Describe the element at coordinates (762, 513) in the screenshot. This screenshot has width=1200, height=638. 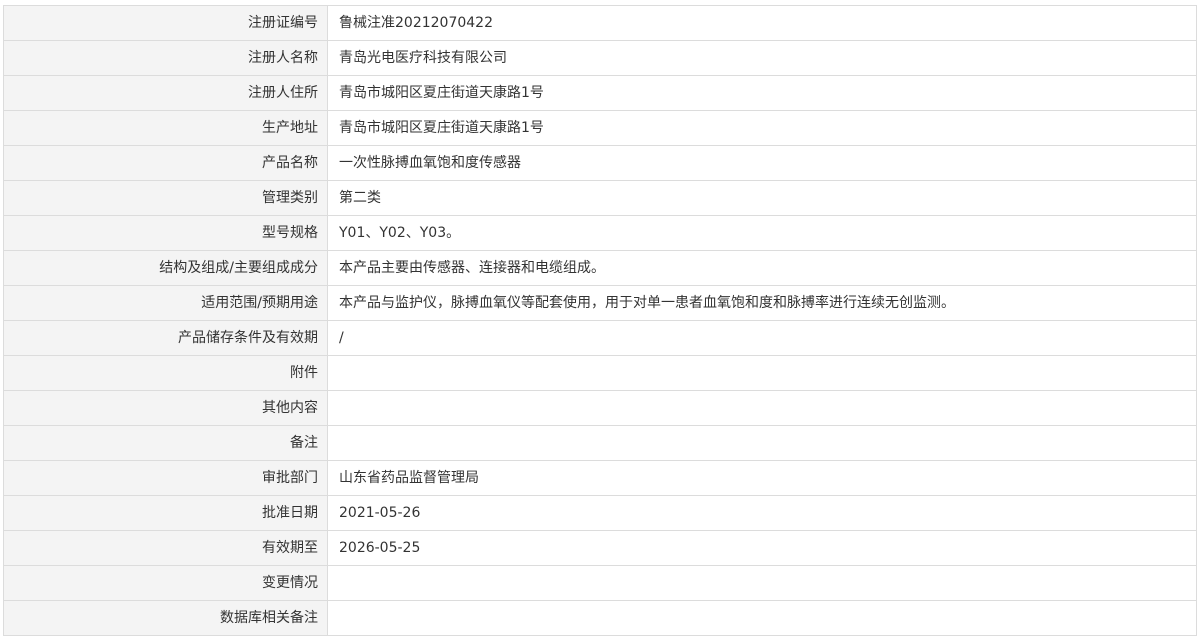
I see `field-value: 2021-05-26` at that location.